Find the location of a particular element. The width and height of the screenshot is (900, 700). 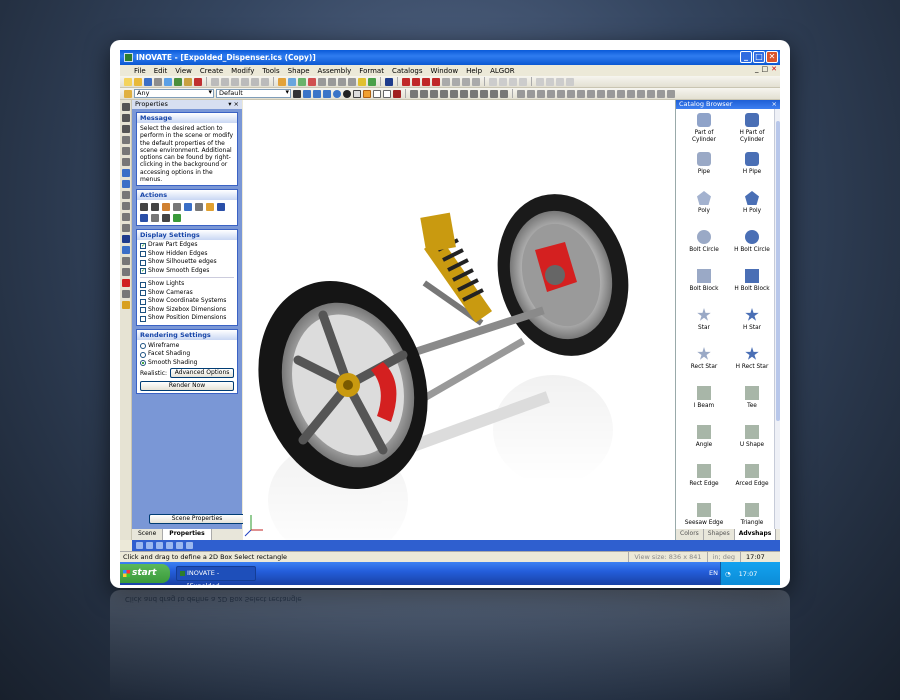

grid-tool-icon is located at coordinates (126, 294).